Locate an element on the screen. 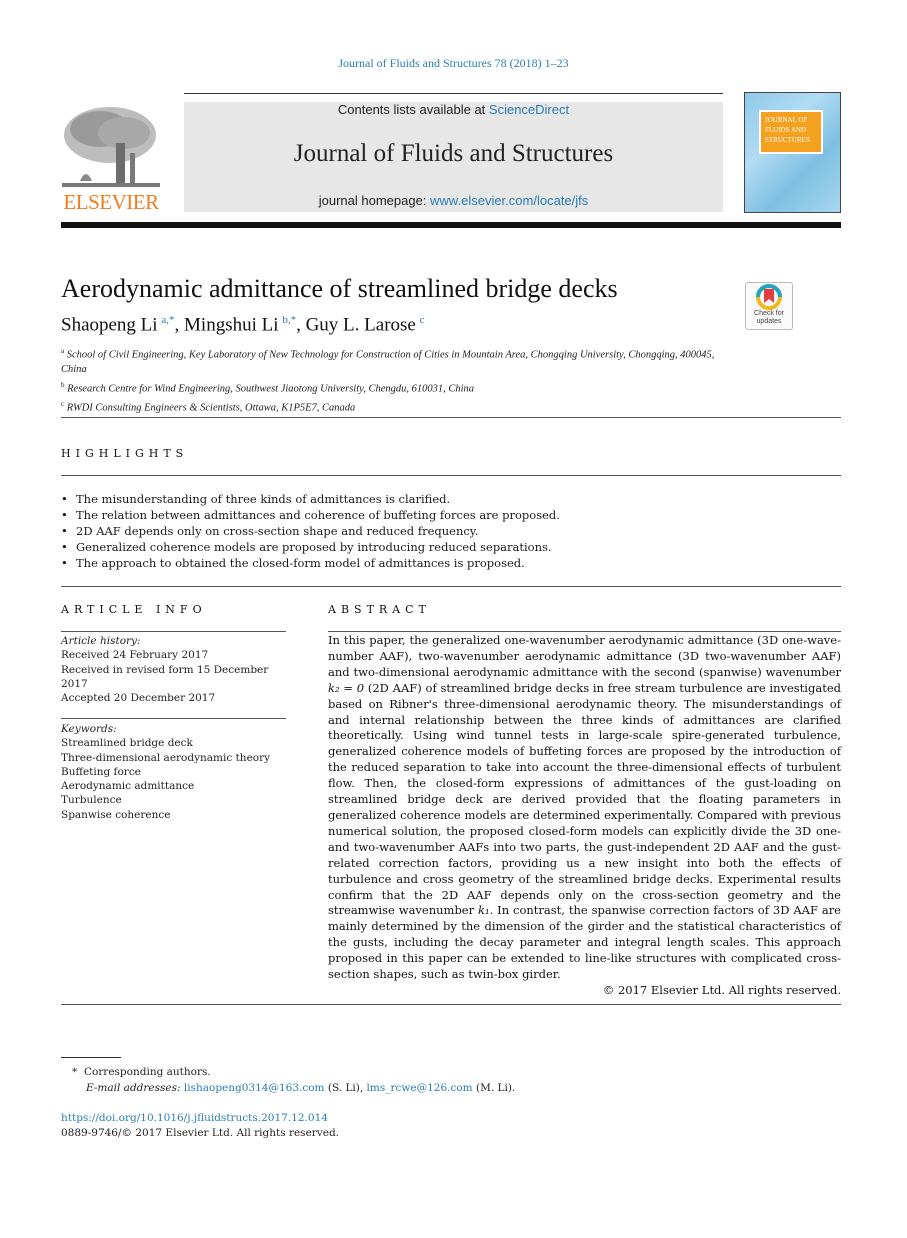 This screenshot has height=1238, width=907. abstract-math: k₂ = 0 is located at coordinates (346, 687).